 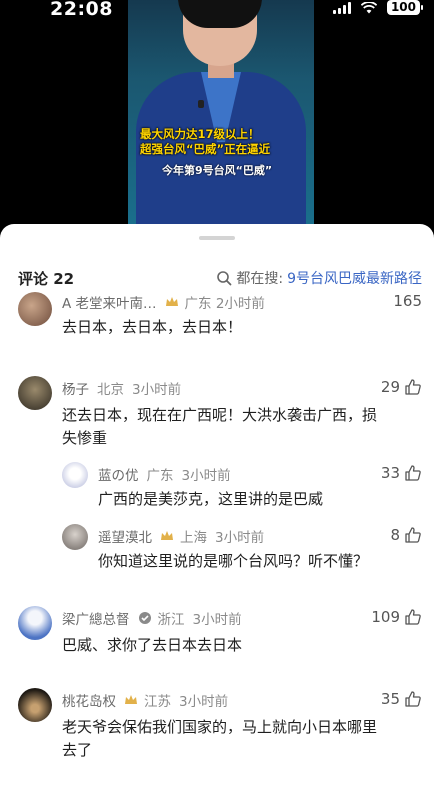 I want to click on comment-location: 上海, so click(x=193, y=538).